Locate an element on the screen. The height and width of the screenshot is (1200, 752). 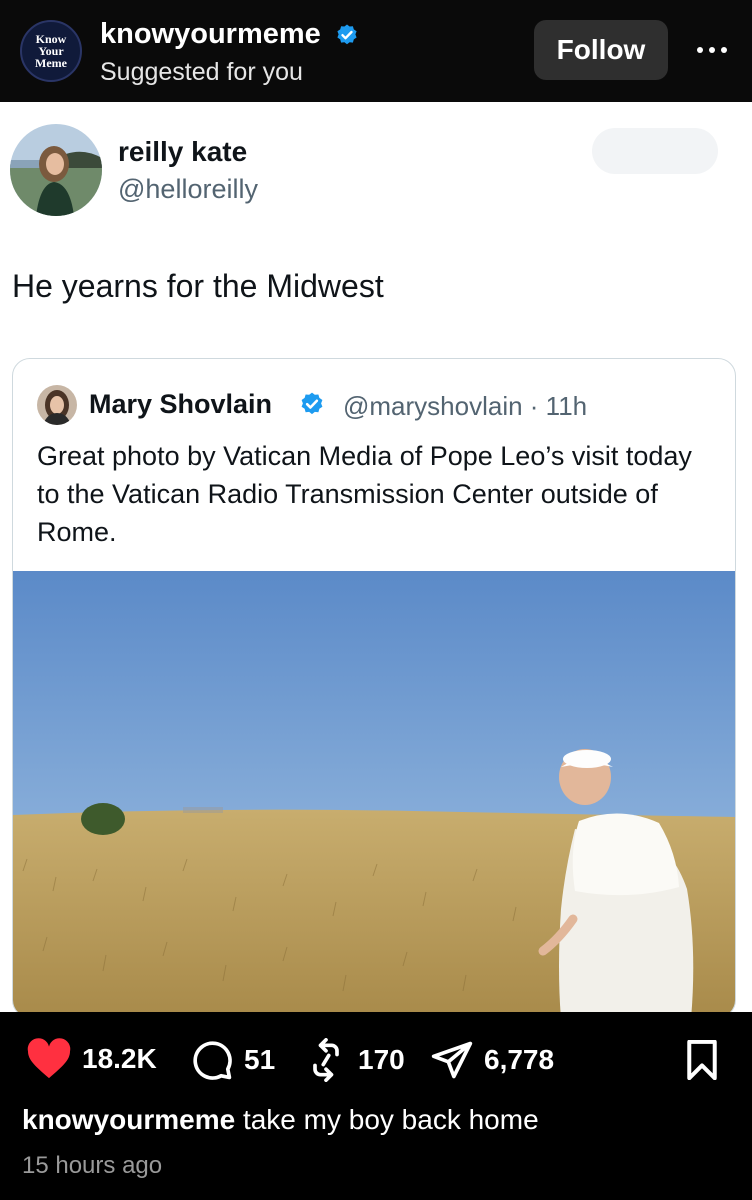
like-action: 18.2K is located at coordinates (91, 1059).